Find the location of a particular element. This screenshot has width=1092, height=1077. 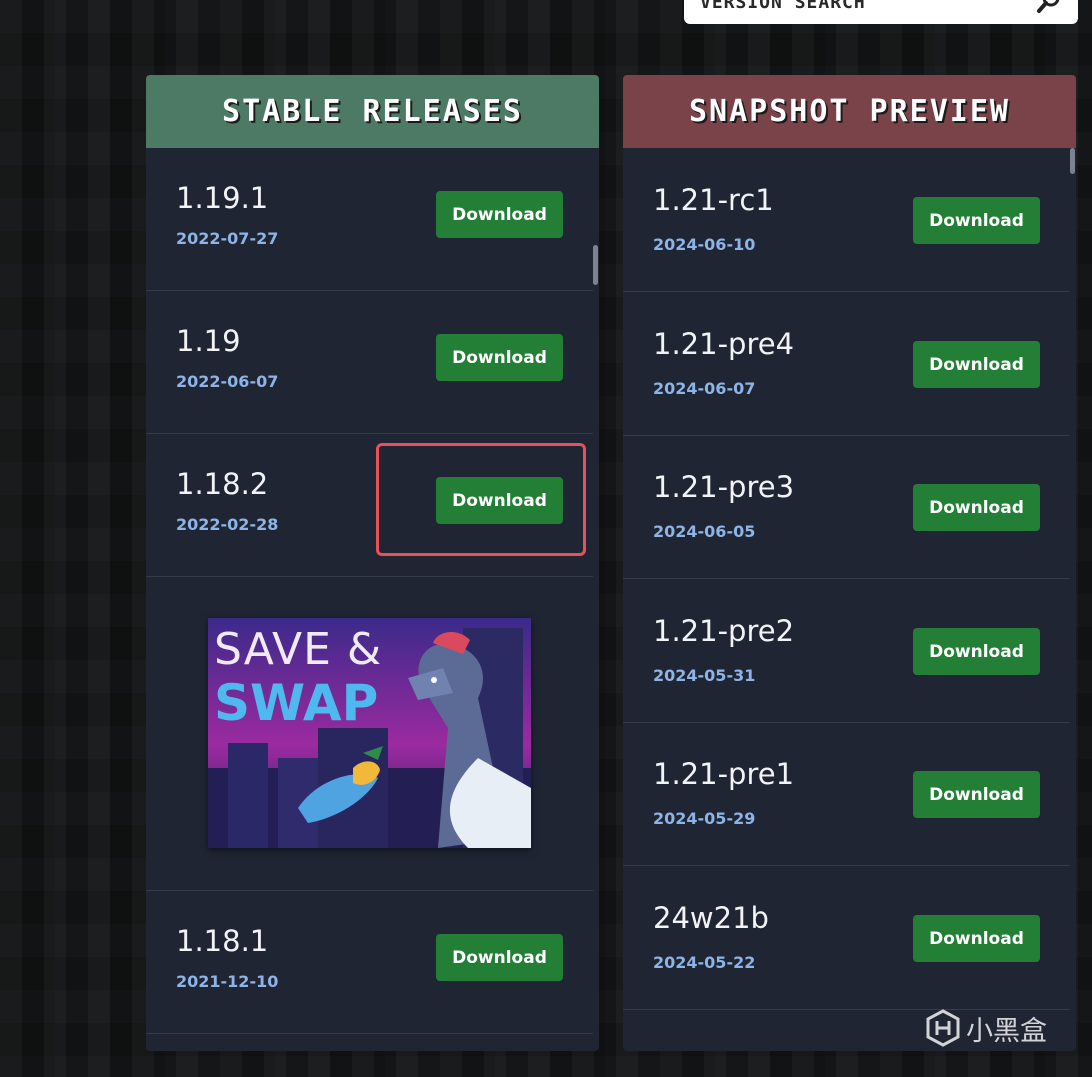

release-date: 2022-02-28 is located at coordinates (227, 524).